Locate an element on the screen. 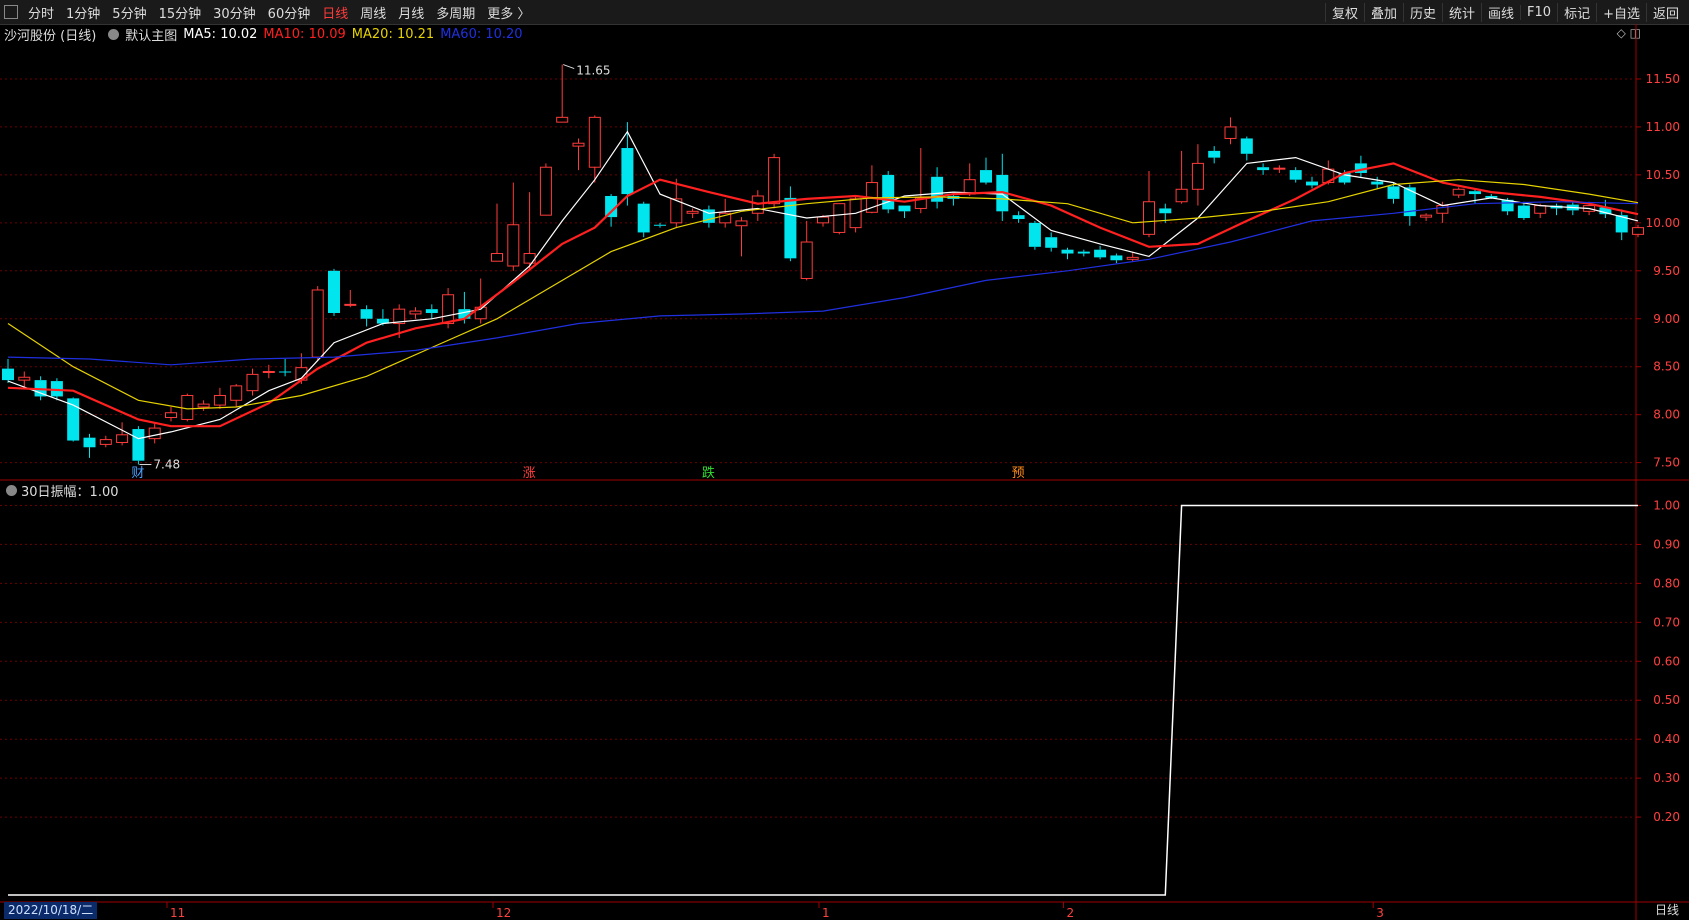 The image size is (1689, 920). sub-indicator-menu-icon is located at coordinates (11, 490).